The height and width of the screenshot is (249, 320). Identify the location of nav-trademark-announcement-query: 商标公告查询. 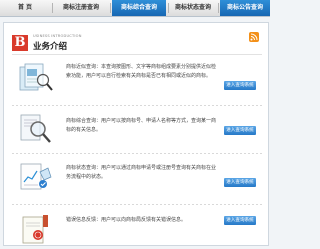
(245, 8).